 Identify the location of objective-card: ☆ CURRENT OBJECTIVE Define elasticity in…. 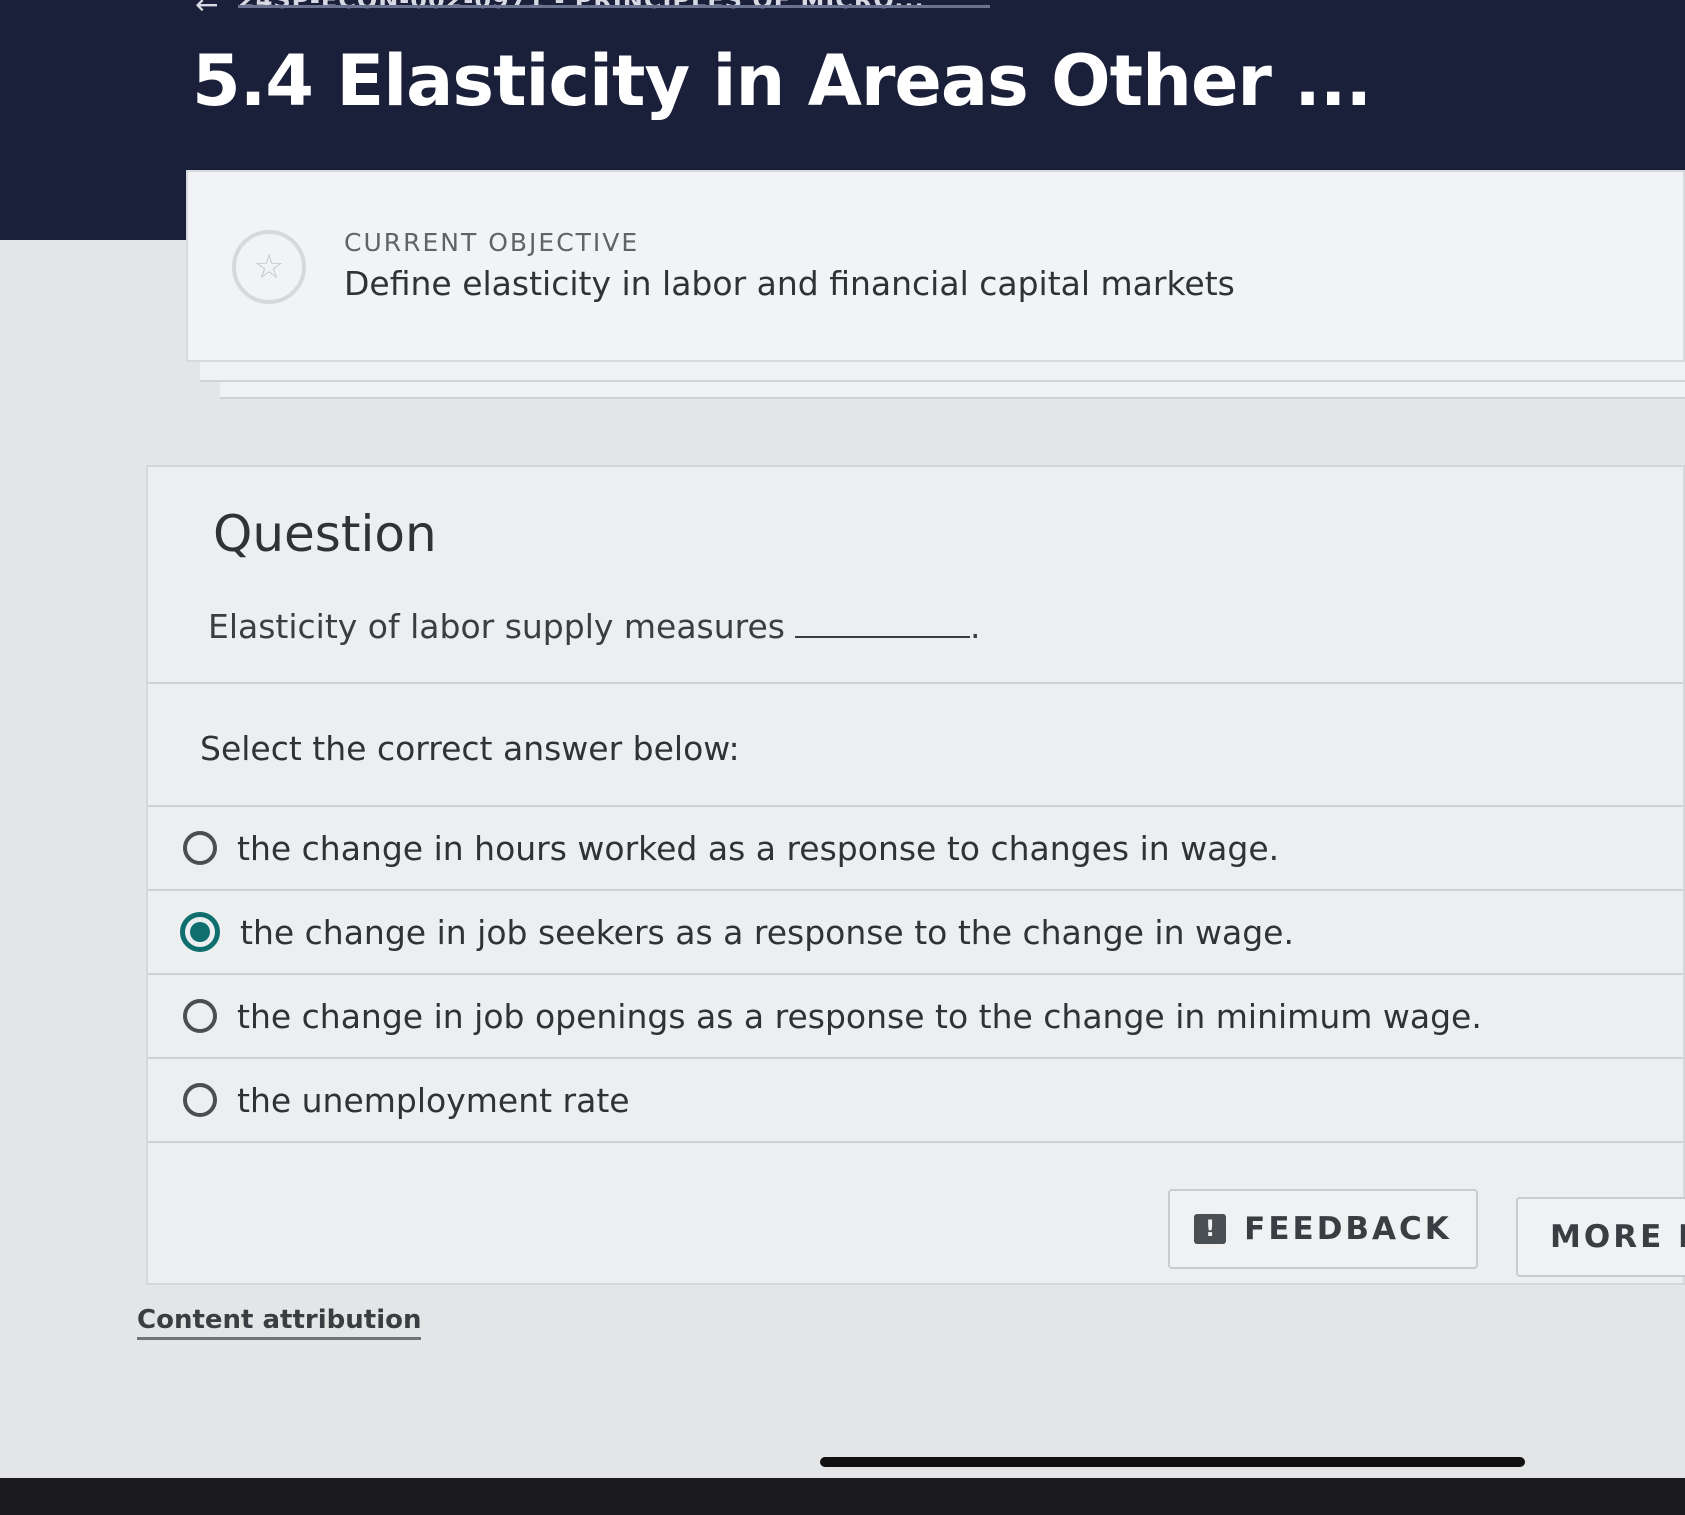
(935, 266).